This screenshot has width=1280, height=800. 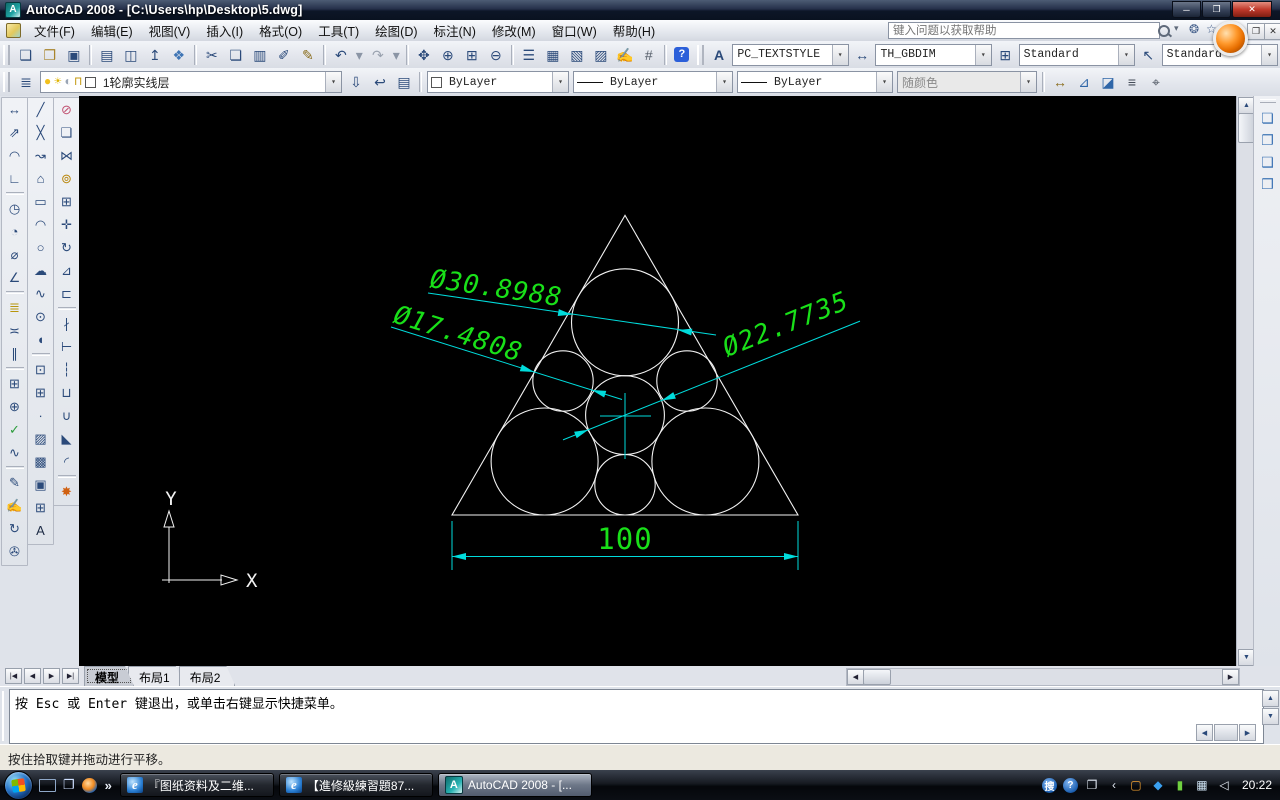 I want to click on tolerance-button: ⊞, so click(x=14, y=383).